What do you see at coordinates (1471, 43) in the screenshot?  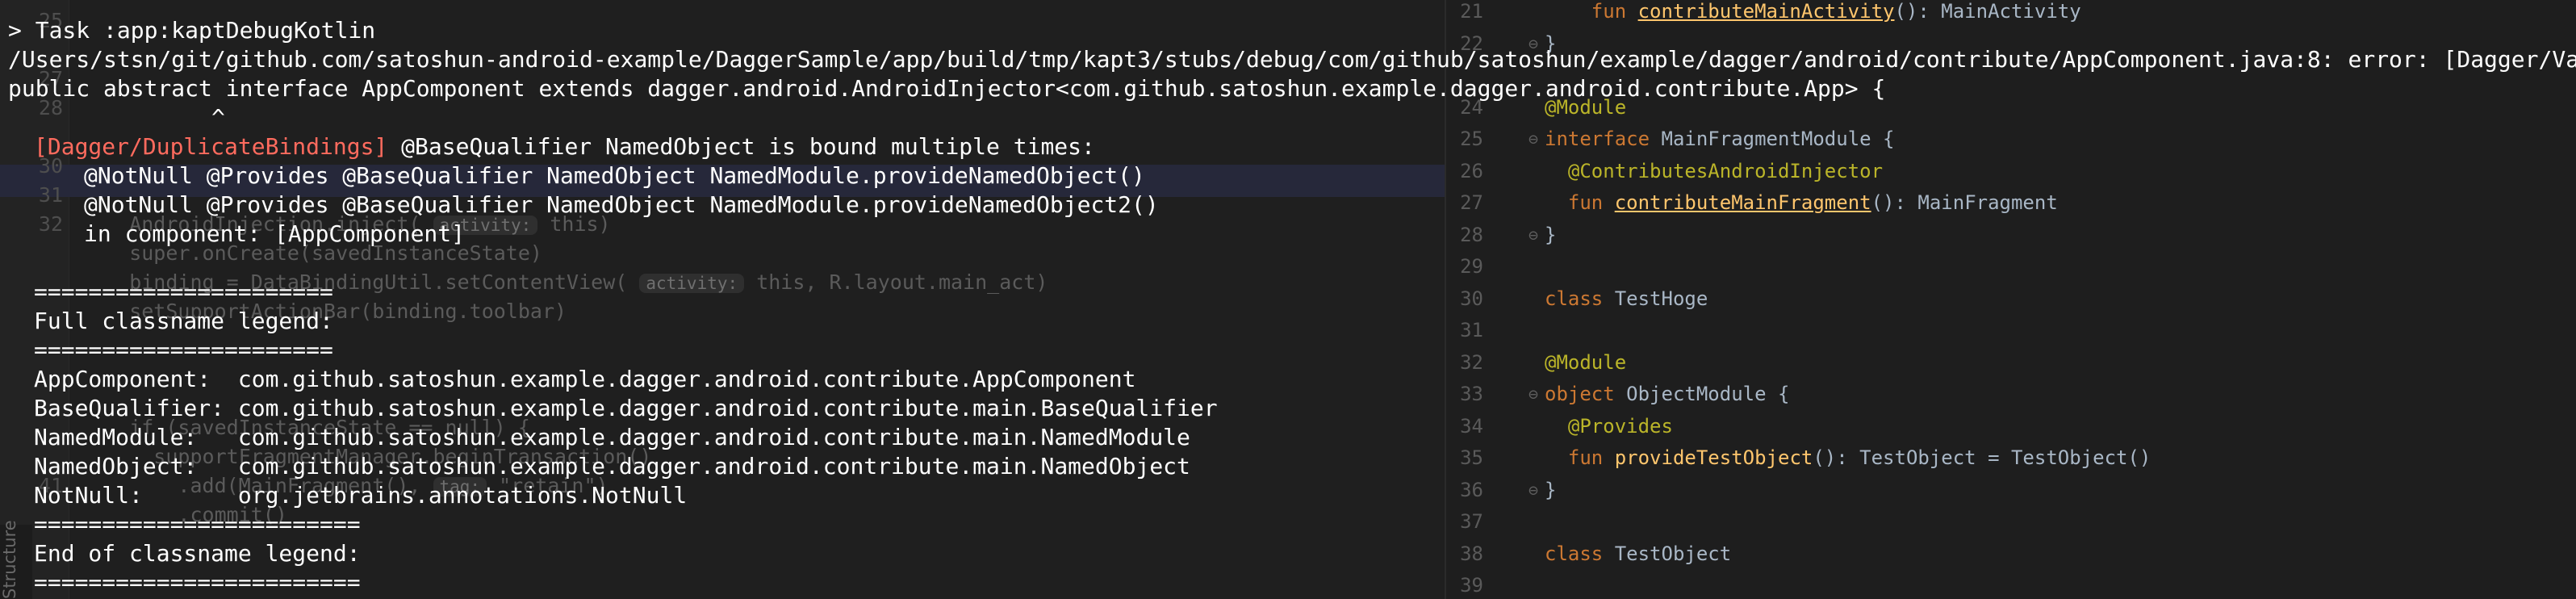 I see `line-number: 22` at bounding box center [1471, 43].